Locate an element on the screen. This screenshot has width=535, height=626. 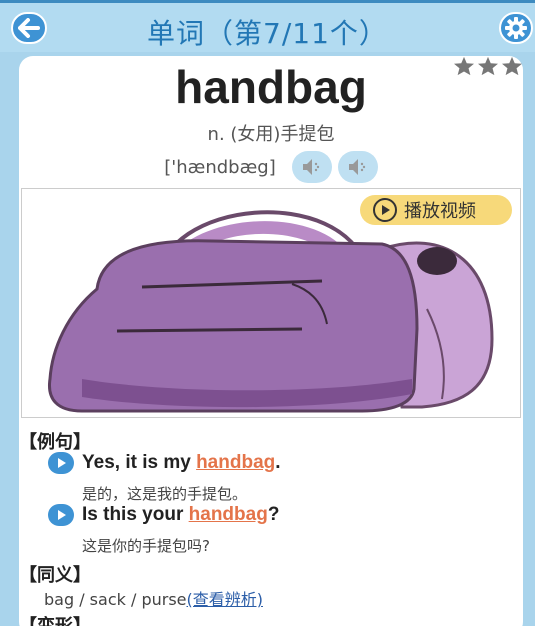
synonyms-list: bag / sack / purse(查看辨析) is located at coordinates (154, 599).